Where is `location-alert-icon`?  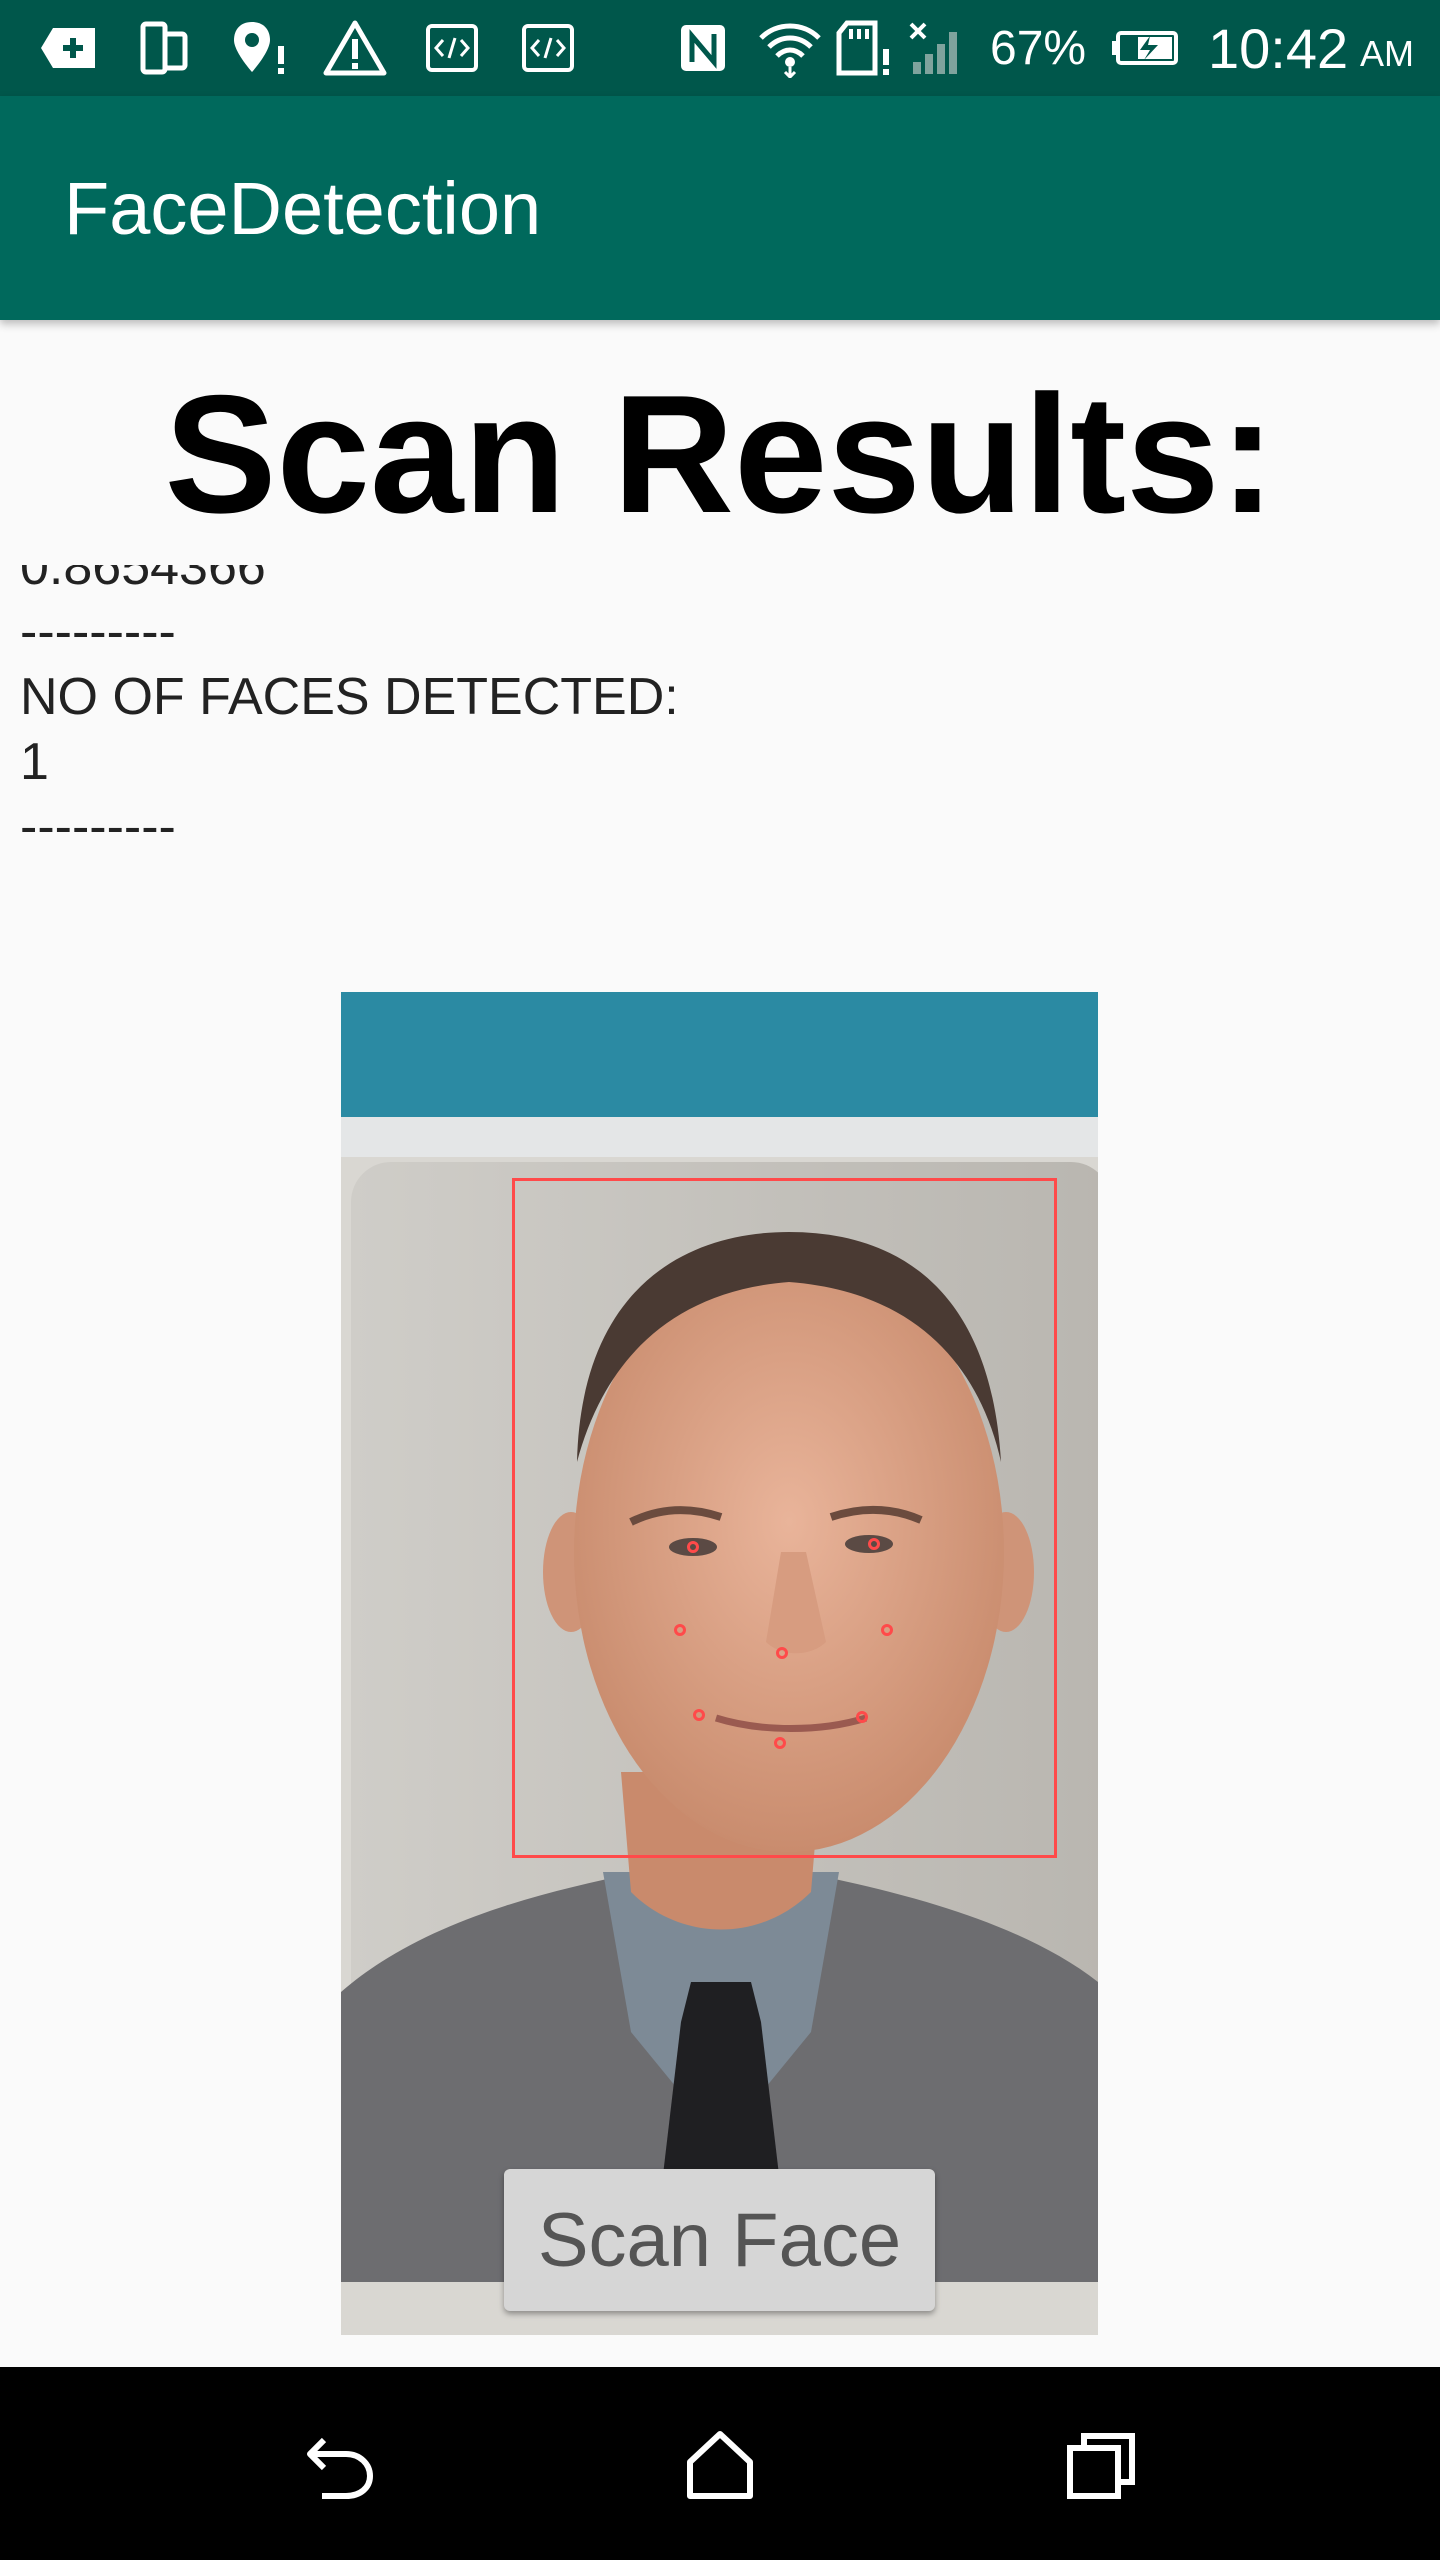 location-alert-icon is located at coordinates (261, 48).